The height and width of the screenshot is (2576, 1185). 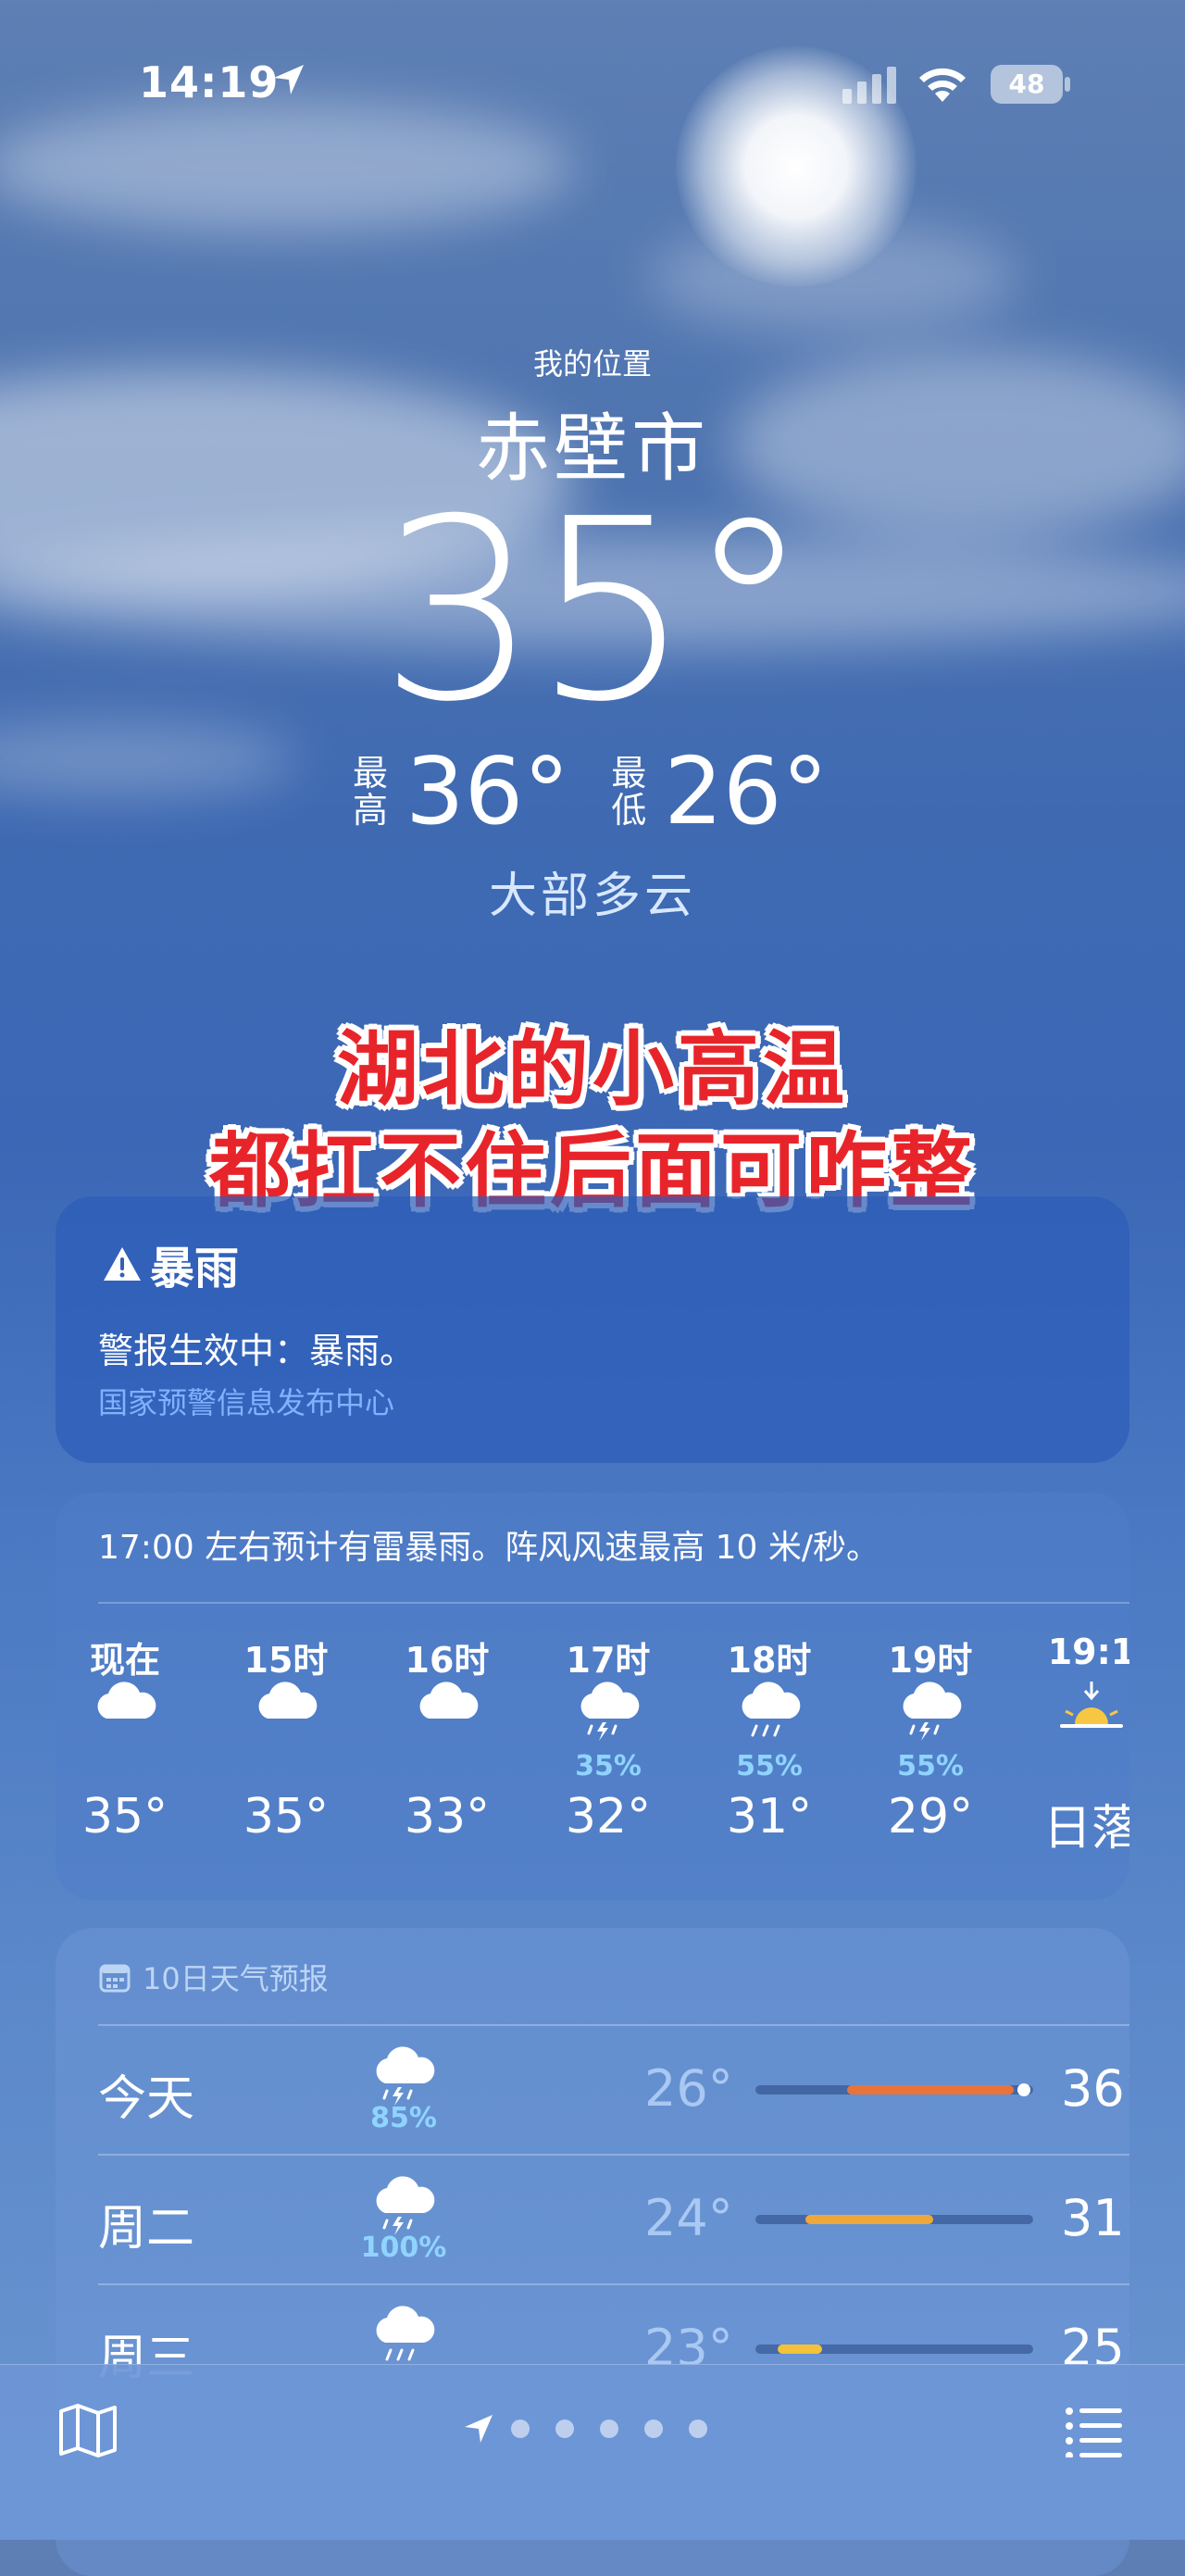 I want to click on hour-temperature: 29°, so click(x=930, y=1816).